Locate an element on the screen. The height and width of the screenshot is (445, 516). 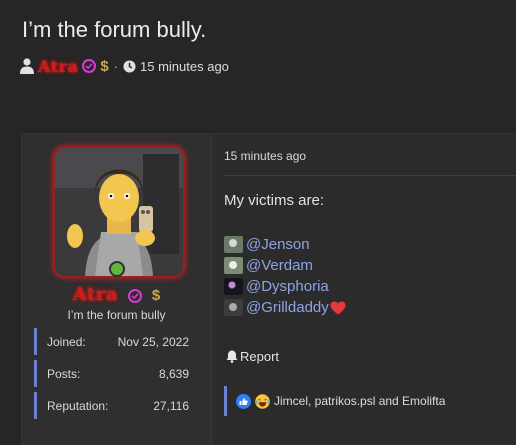
reactions-bar: Jimcel, patrikos.psl and Emolifta is located at coordinates (370, 401).